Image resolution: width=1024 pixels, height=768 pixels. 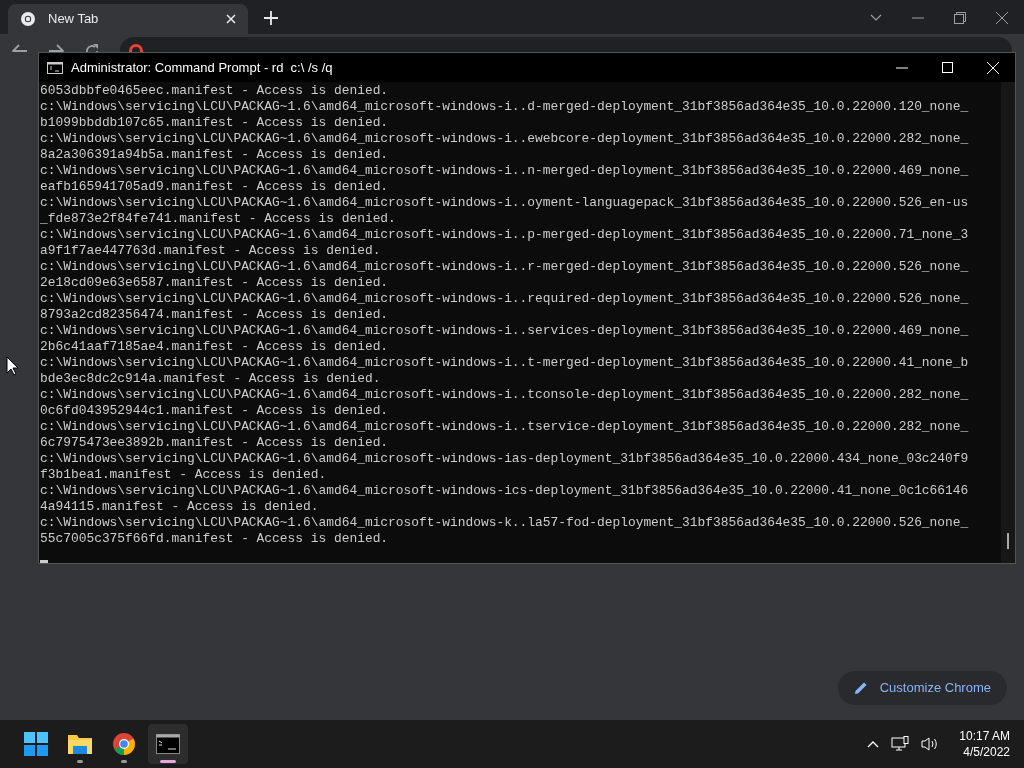 I want to click on clock-time: 10:17 AM, so click(x=984, y=736).